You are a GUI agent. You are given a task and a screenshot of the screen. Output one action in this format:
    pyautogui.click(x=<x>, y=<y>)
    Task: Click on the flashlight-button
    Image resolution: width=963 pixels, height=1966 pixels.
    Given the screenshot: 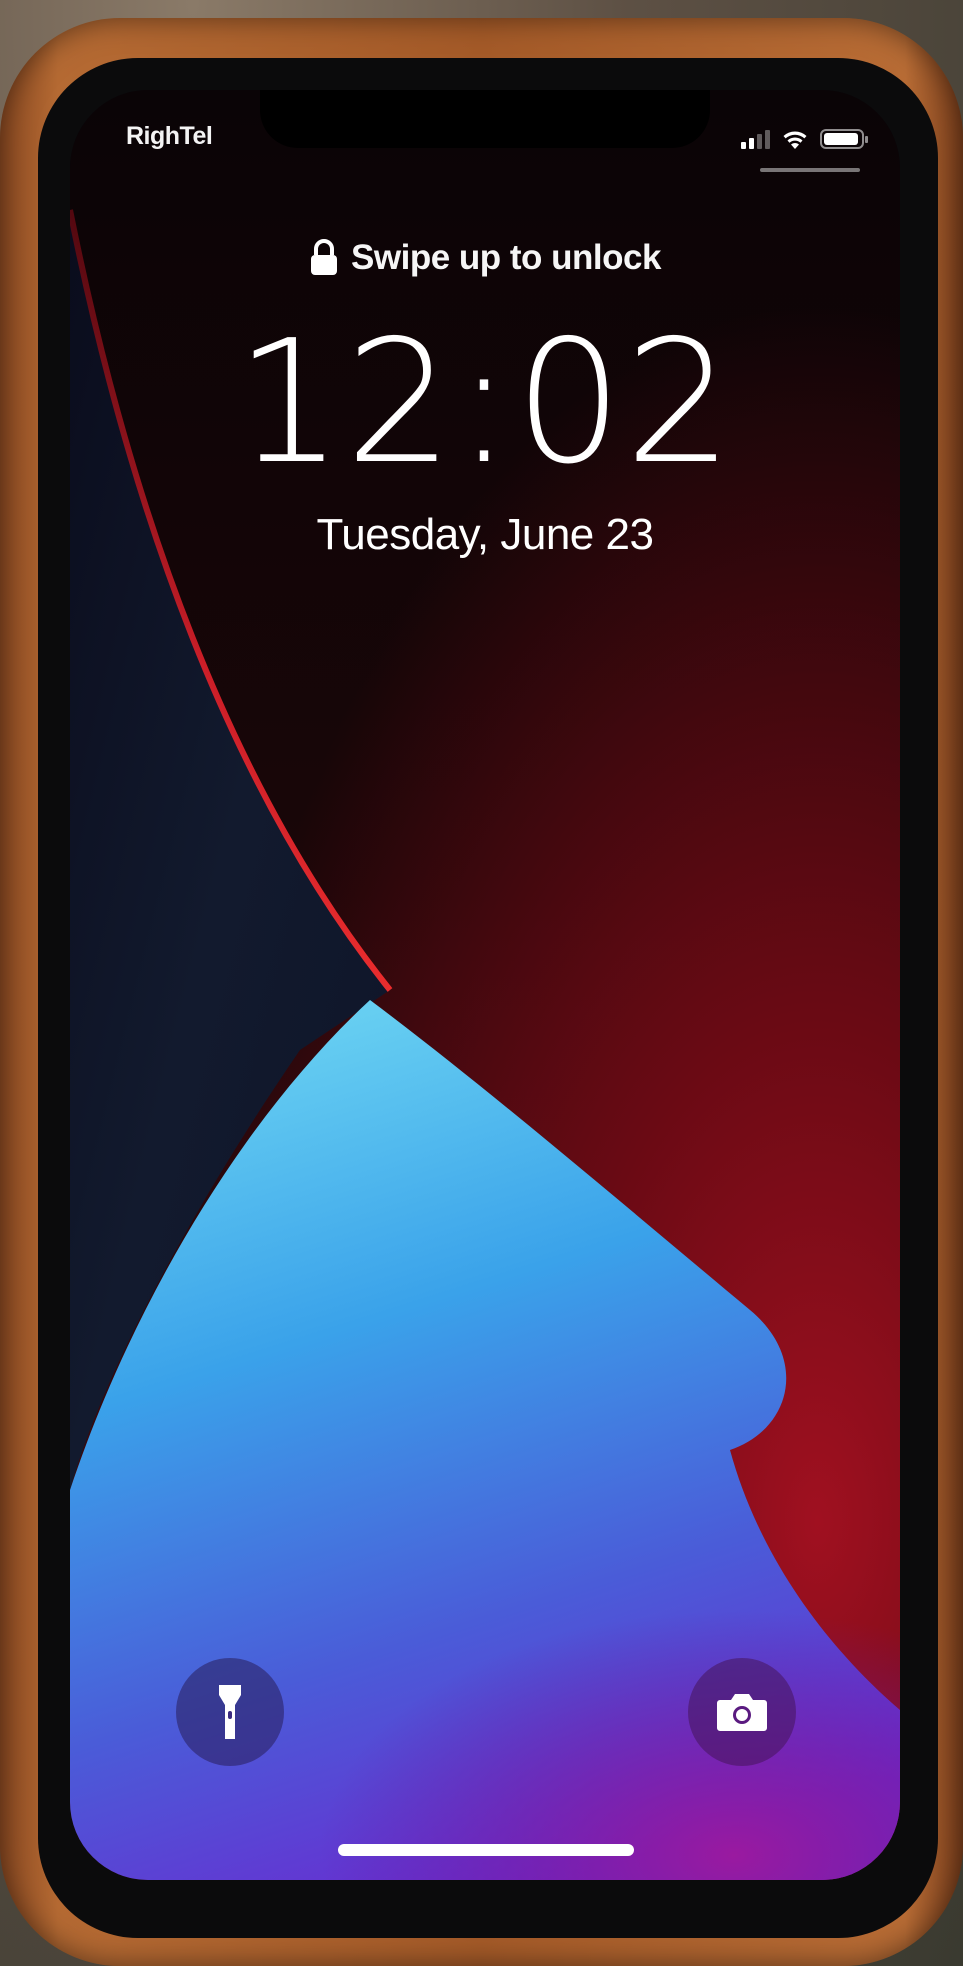 What is the action you would take?
    pyautogui.click(x=230, y=1712)
    